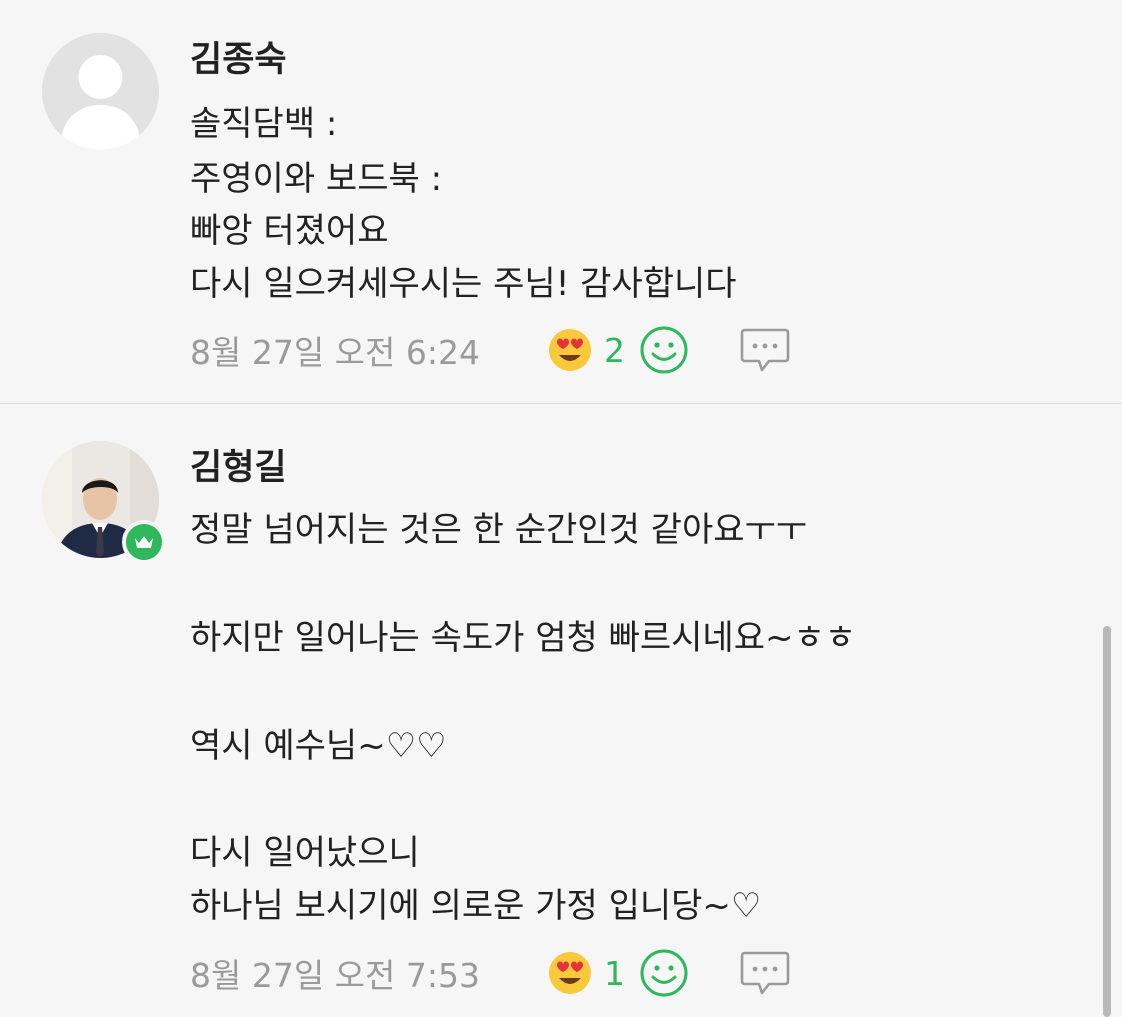 This screenshot has height=1017, width=1122. I want to click on comment-meta: 8월 27일 오전 7:53 1, so click(490, 973).